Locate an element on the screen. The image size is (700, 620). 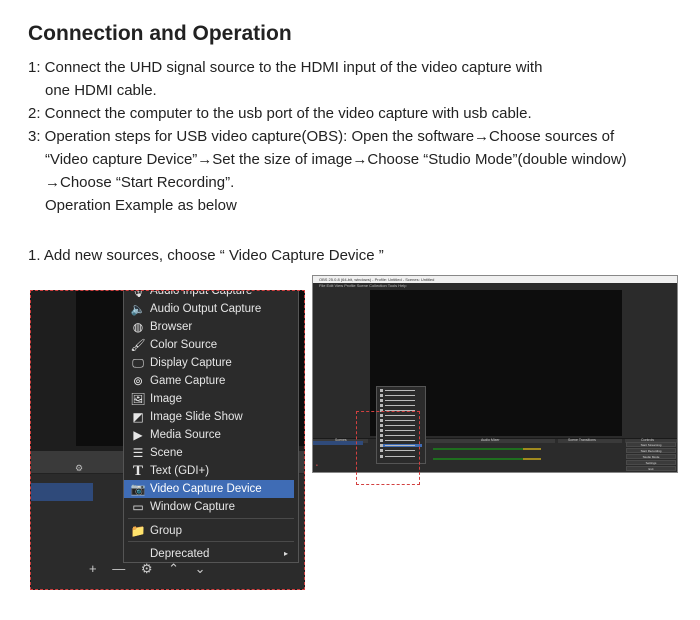
menu-item-browser: ◍ Browser is located at coordinates (212, 327).